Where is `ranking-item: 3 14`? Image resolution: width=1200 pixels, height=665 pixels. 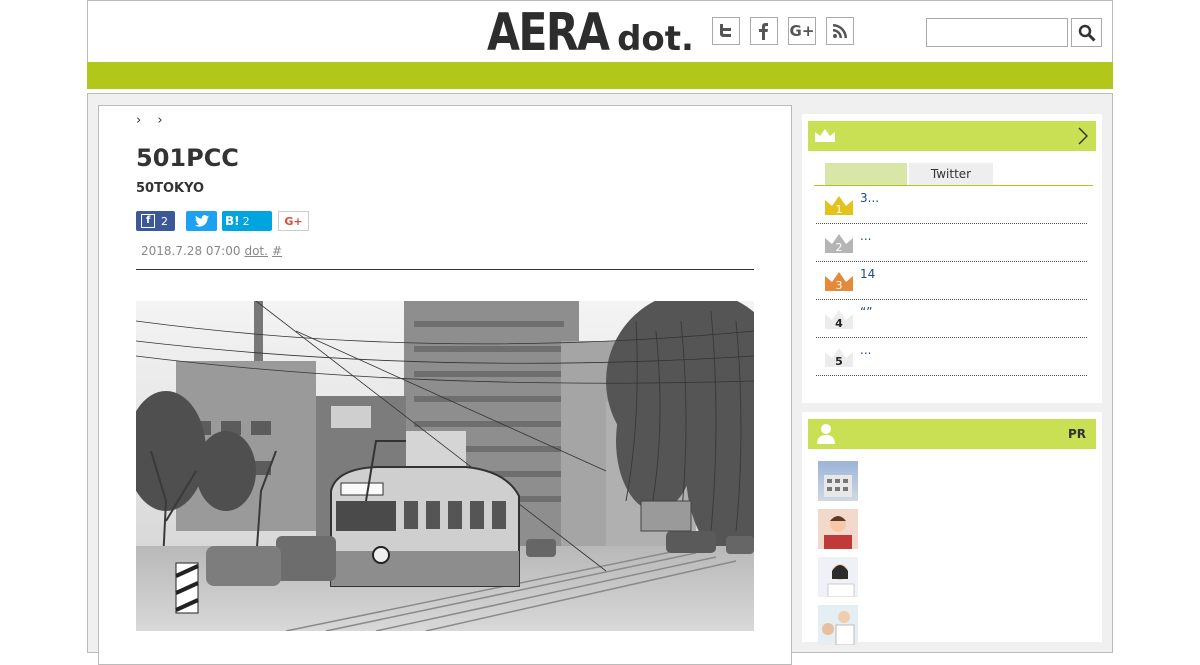 ranking-item: 3 14 is located at coordinates (951, 280).